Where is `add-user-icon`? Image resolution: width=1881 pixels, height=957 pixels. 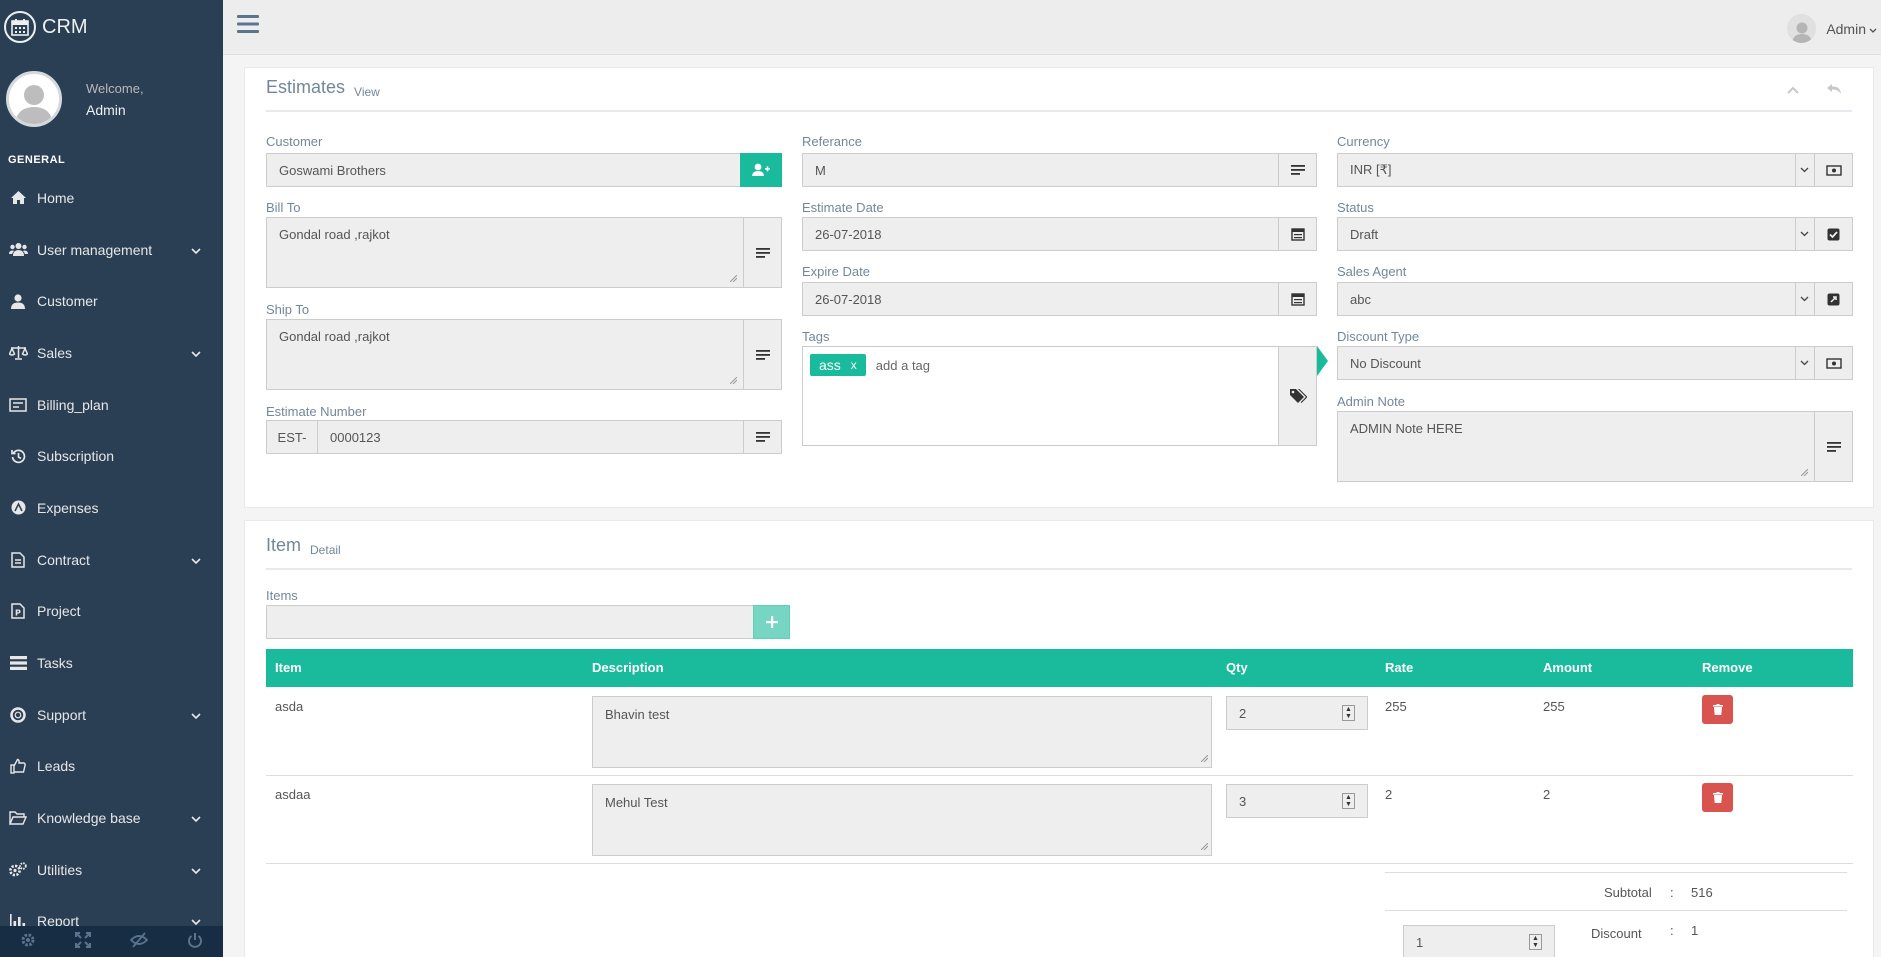 add-user-icon is located at coordinates (761, 169).